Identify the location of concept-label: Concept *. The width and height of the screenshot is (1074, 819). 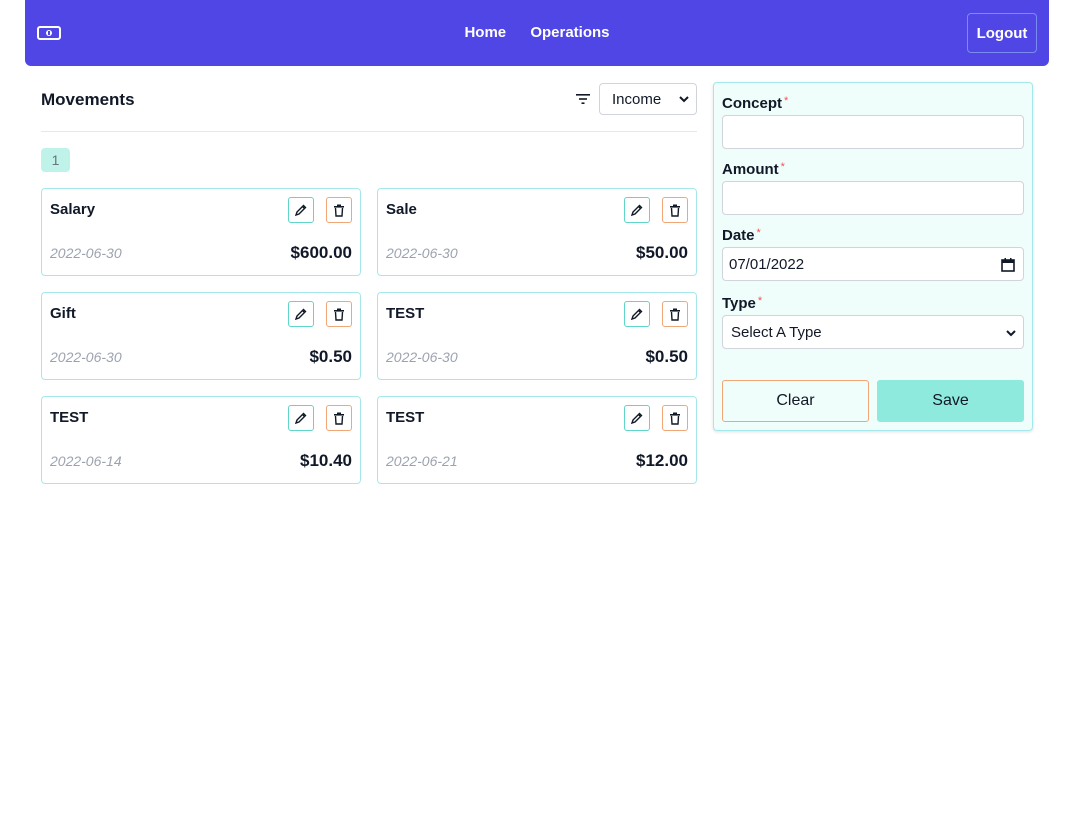
(755, 103).